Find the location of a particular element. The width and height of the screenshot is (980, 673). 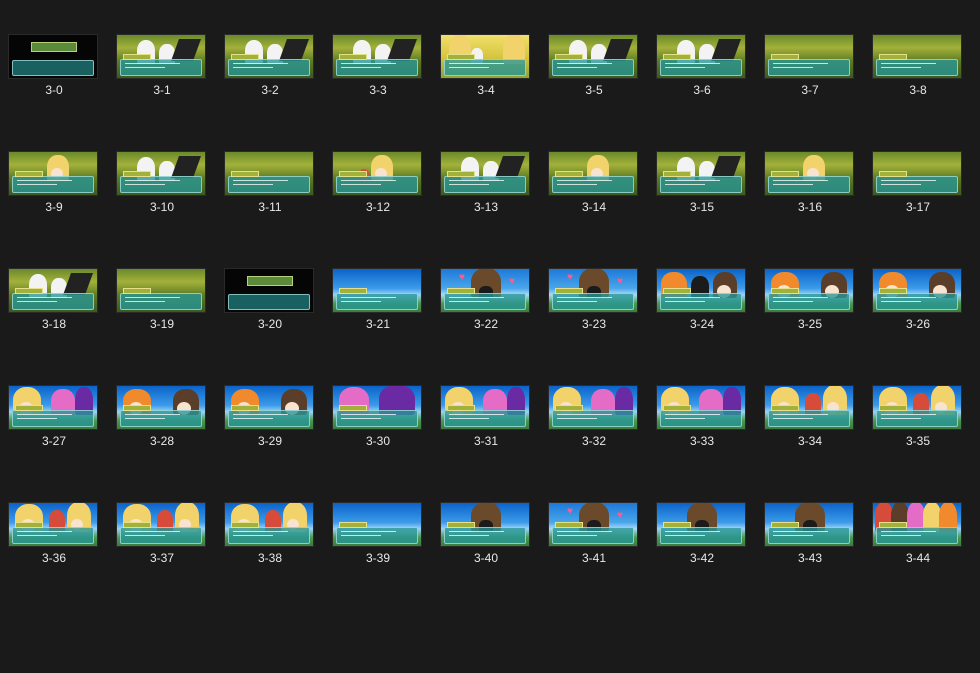

thumbnail-tile: 3-44 is located at coordinates (918, 523).